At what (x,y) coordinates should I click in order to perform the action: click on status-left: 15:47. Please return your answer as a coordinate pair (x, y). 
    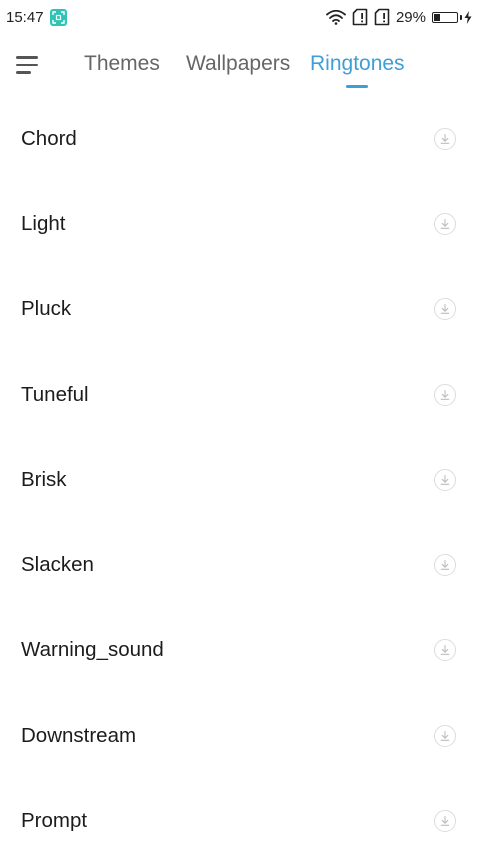
    Looking at the image, I should click on (36, 17).